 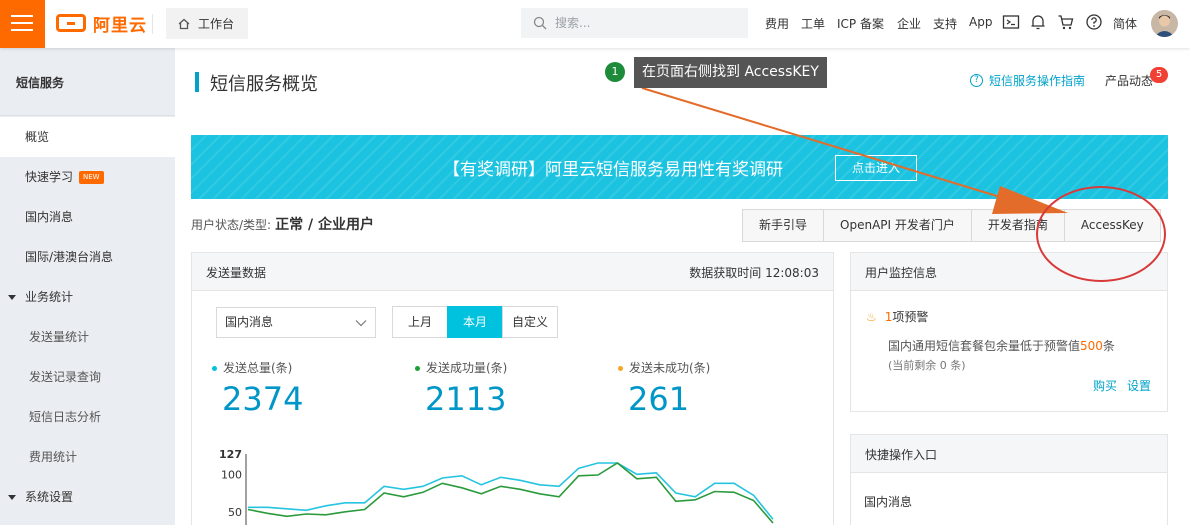 I want to click on sidebar-item-cost-stats: 费用统计, so click(x=87, y=457).